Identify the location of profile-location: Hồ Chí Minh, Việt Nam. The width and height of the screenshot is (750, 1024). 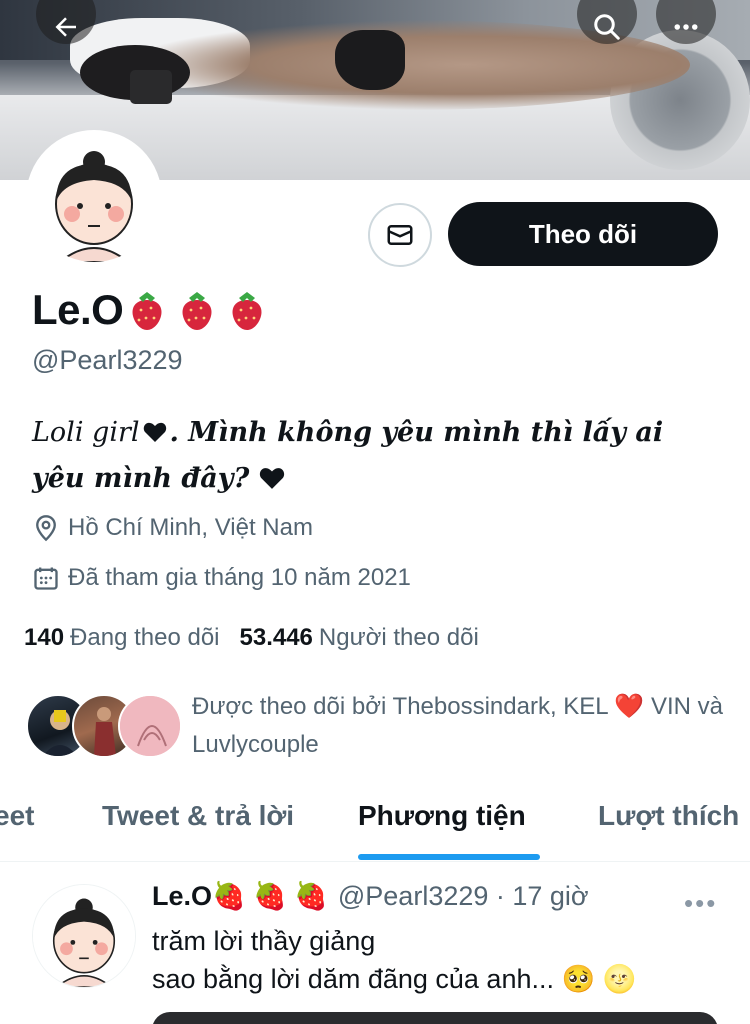
(172, 528).